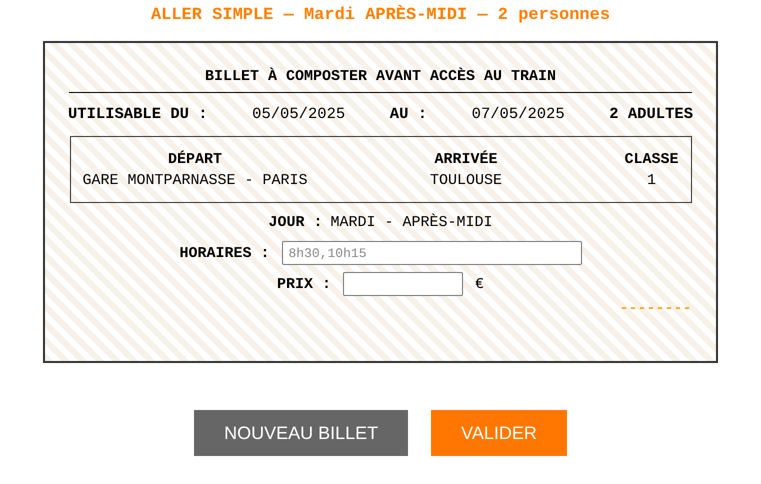 The height and width of the screenshot is (484, 761). I want to click on validity-from-label: UTILISABLE DU :, so click(138, 114).